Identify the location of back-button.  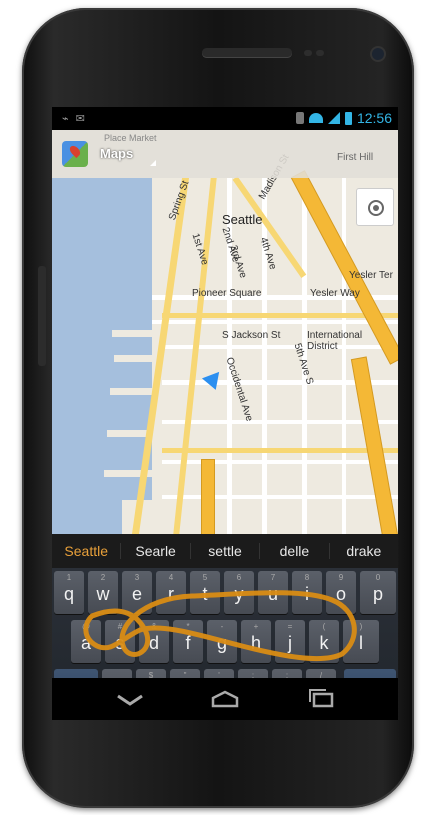
(130, 699).